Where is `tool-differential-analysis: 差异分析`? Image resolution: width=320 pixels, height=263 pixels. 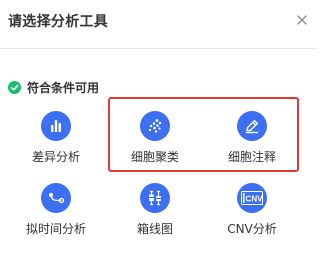
tool-differential-analysis: 差异分析 is located at coordinates (56, 138).